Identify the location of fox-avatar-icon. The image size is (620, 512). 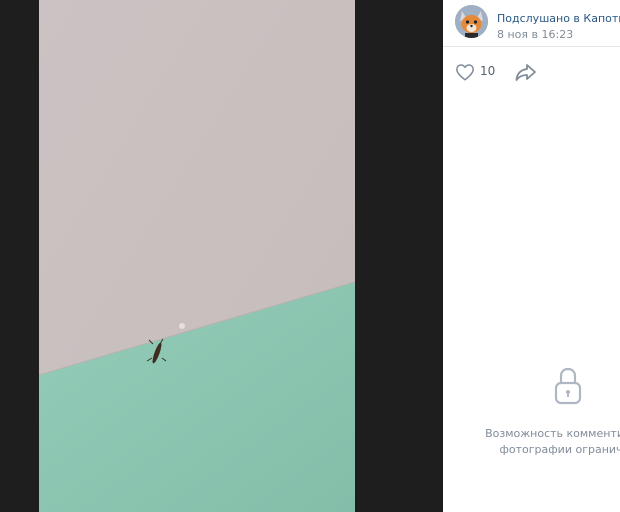
(471, 21).